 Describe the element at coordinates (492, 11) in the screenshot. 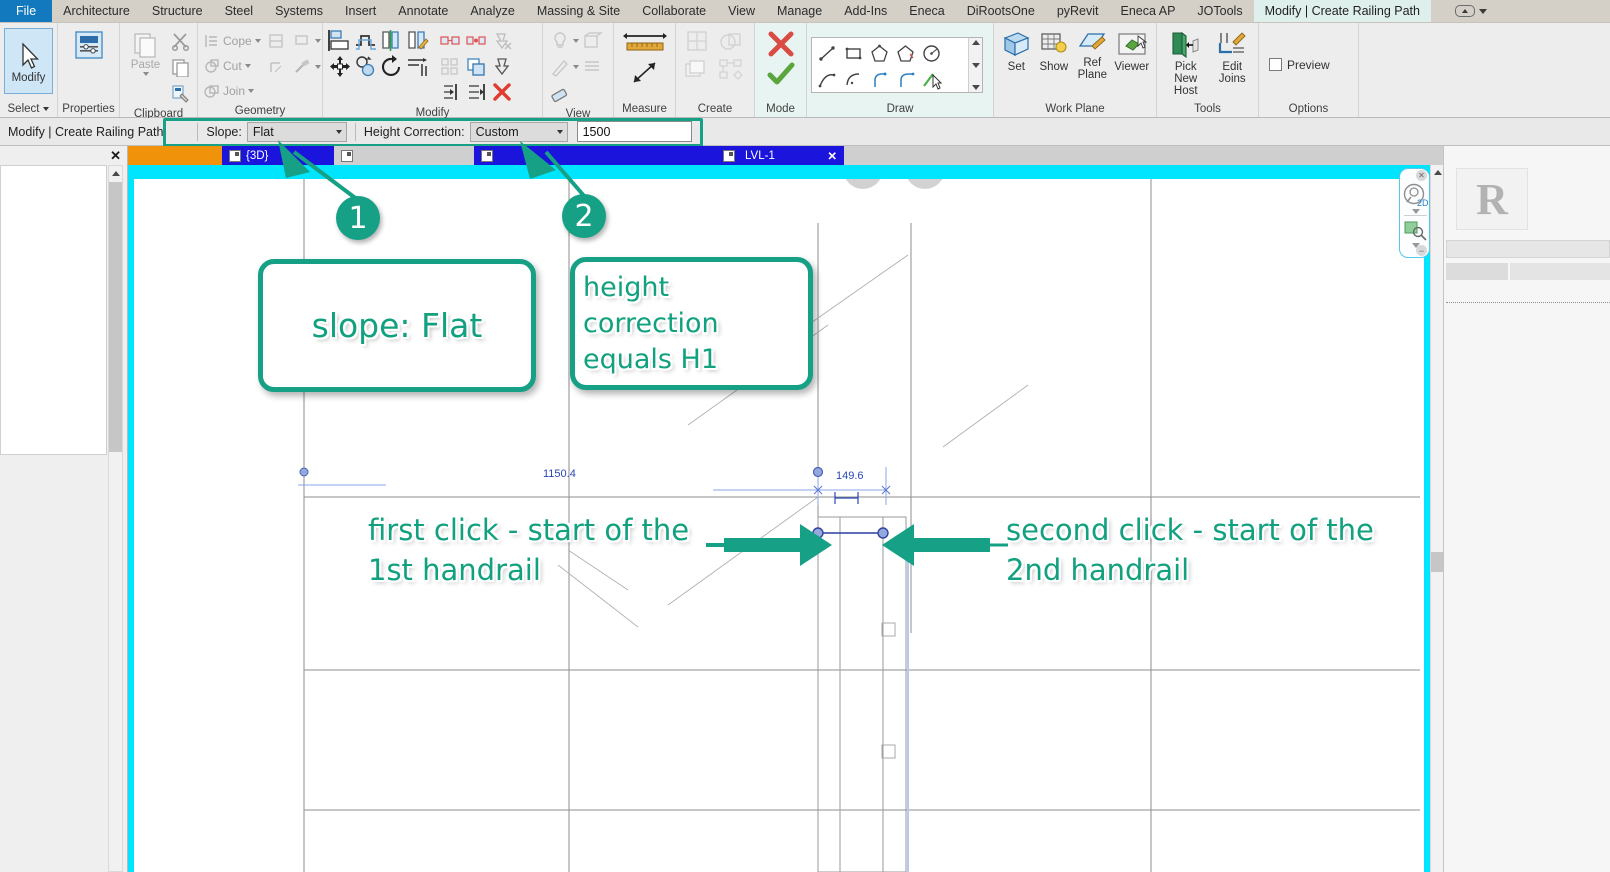

I see `tab-analyze: Analyze` at that location.